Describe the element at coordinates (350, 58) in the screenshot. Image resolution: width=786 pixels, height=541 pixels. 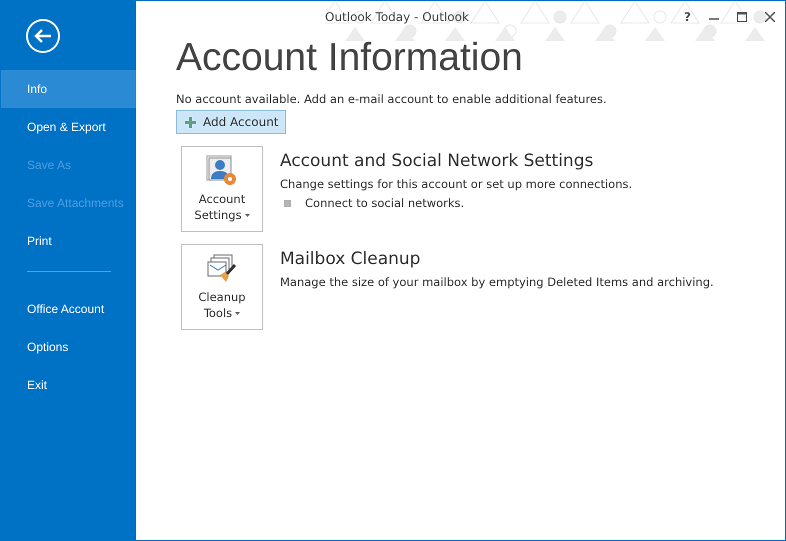
I see `page-heading: Account Information` at that location.